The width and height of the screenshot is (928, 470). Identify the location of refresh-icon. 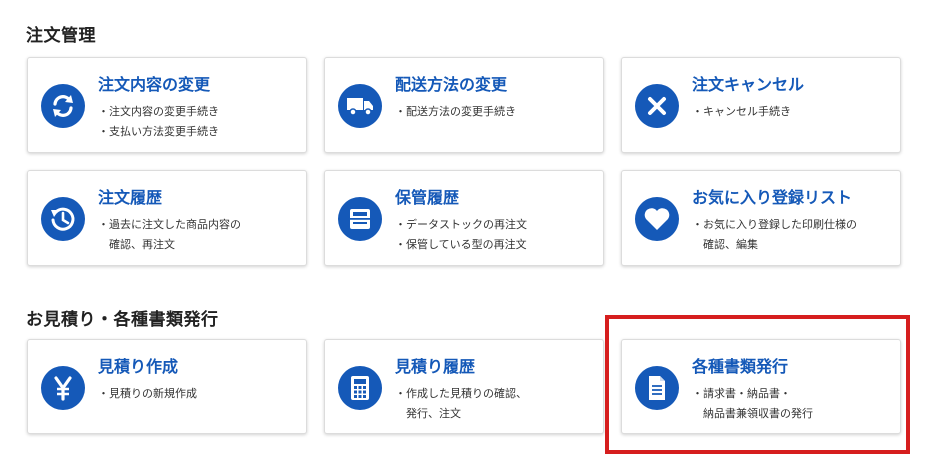
(63, 106).